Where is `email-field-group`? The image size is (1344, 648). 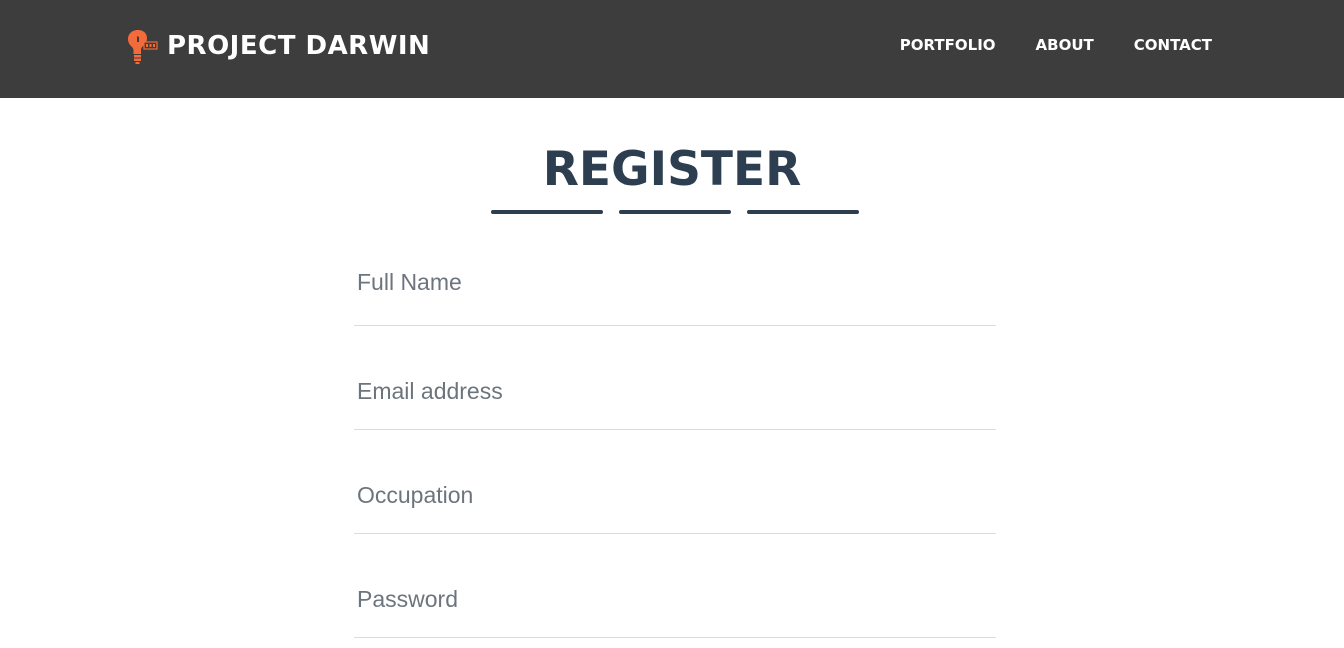 email-field-group is located at coordinates (675, 377).